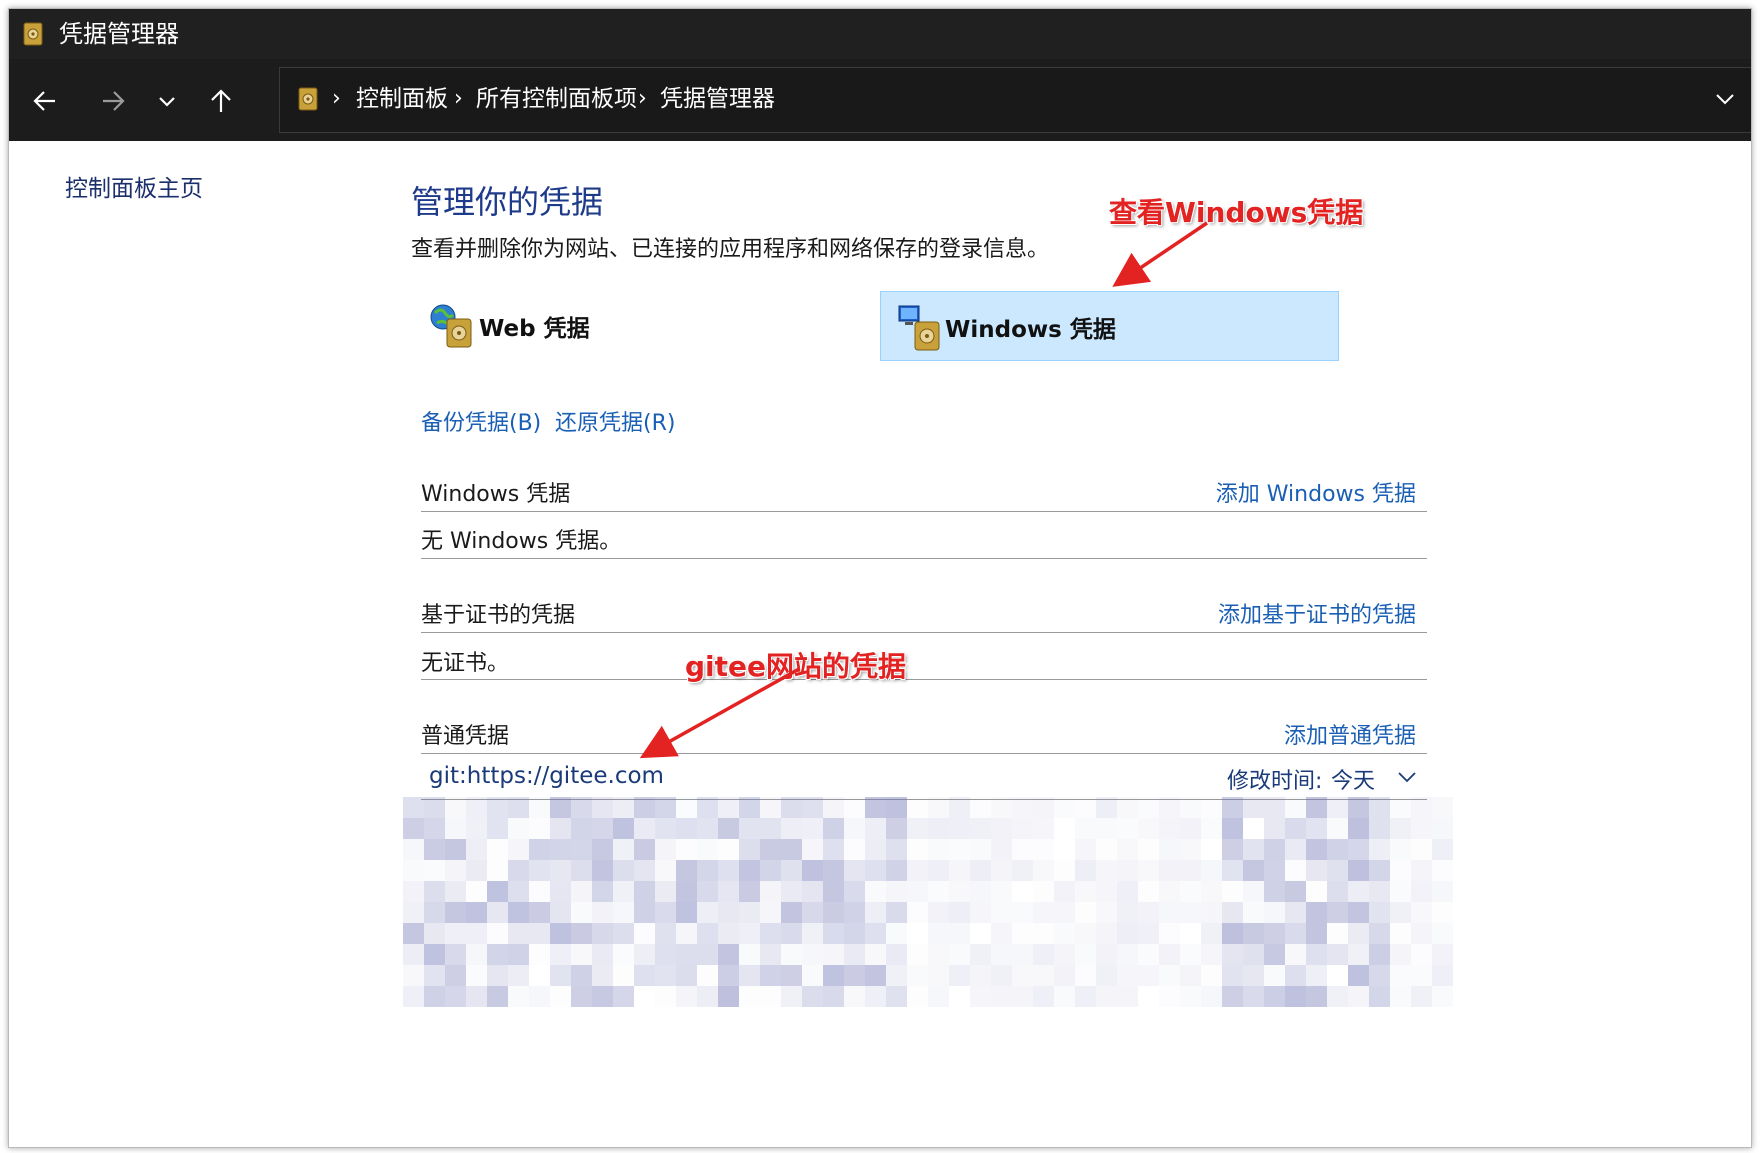 This screenshot has height=1153, width=1763. Describe the element at coordinates (719, 713) in the screenshot. I see `arrow-to-gitee-credential` at that location.